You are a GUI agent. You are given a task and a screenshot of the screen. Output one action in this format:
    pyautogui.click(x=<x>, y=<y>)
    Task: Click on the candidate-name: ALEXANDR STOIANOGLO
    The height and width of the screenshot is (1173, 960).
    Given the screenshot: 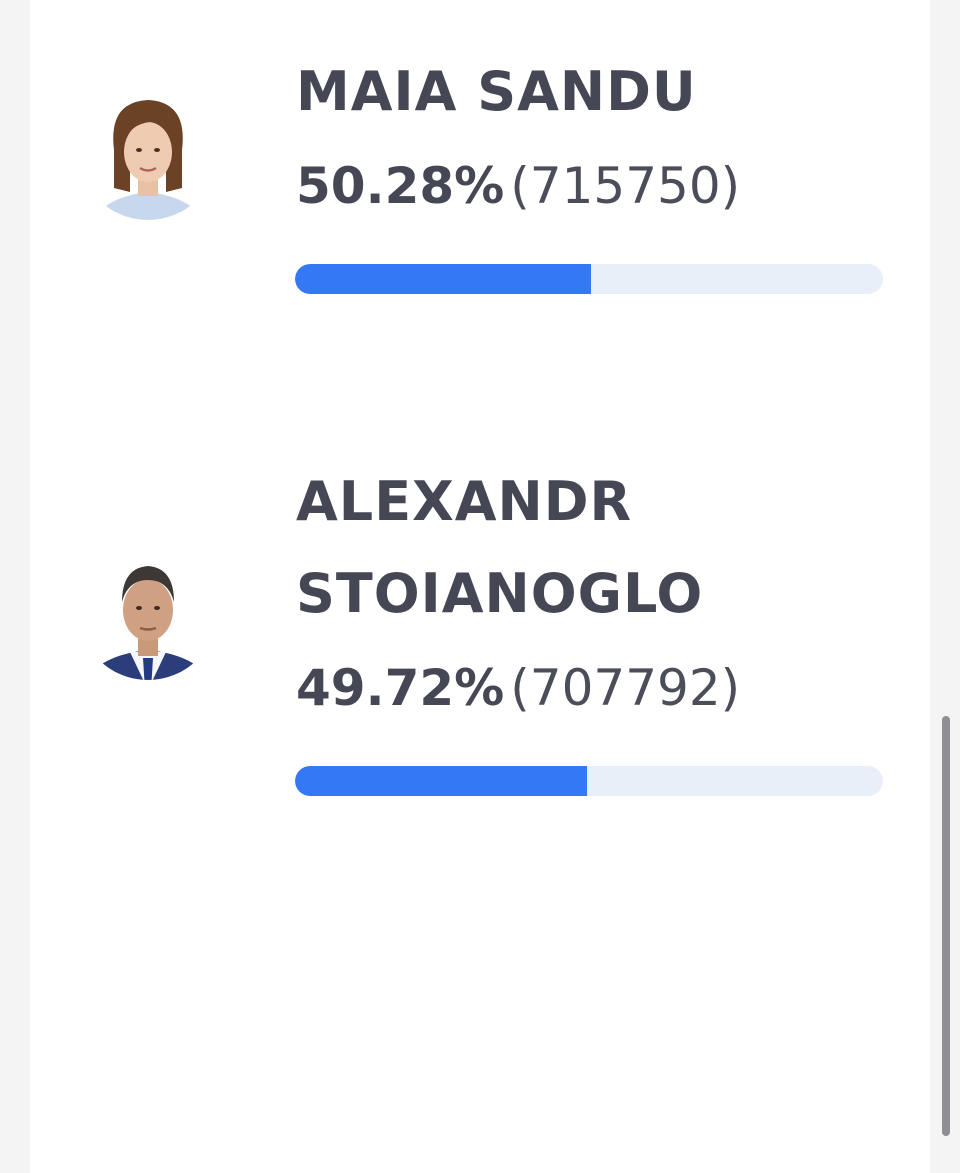 What is the action you would take?
    pyautogui.click(x=500, y=547)
    